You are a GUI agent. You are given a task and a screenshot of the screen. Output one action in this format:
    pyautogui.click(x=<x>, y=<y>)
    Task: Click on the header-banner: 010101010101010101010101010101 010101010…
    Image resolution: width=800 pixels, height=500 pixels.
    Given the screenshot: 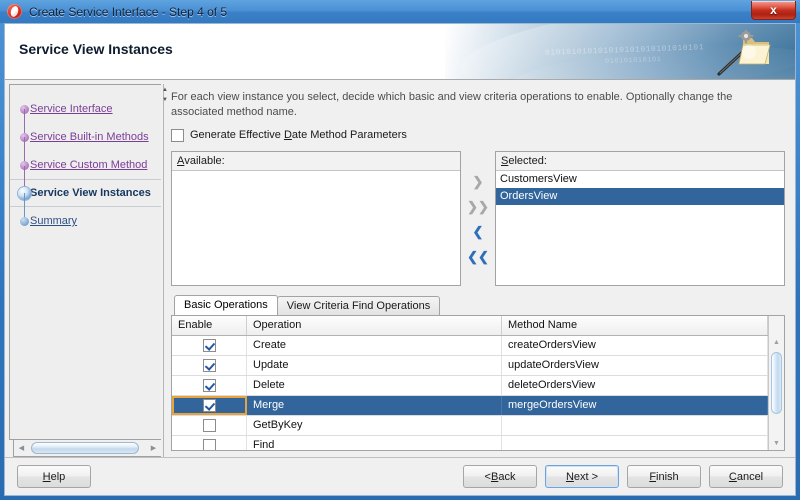 What is the action you would take?
    pyautogui.click(x=400, y=52)
    